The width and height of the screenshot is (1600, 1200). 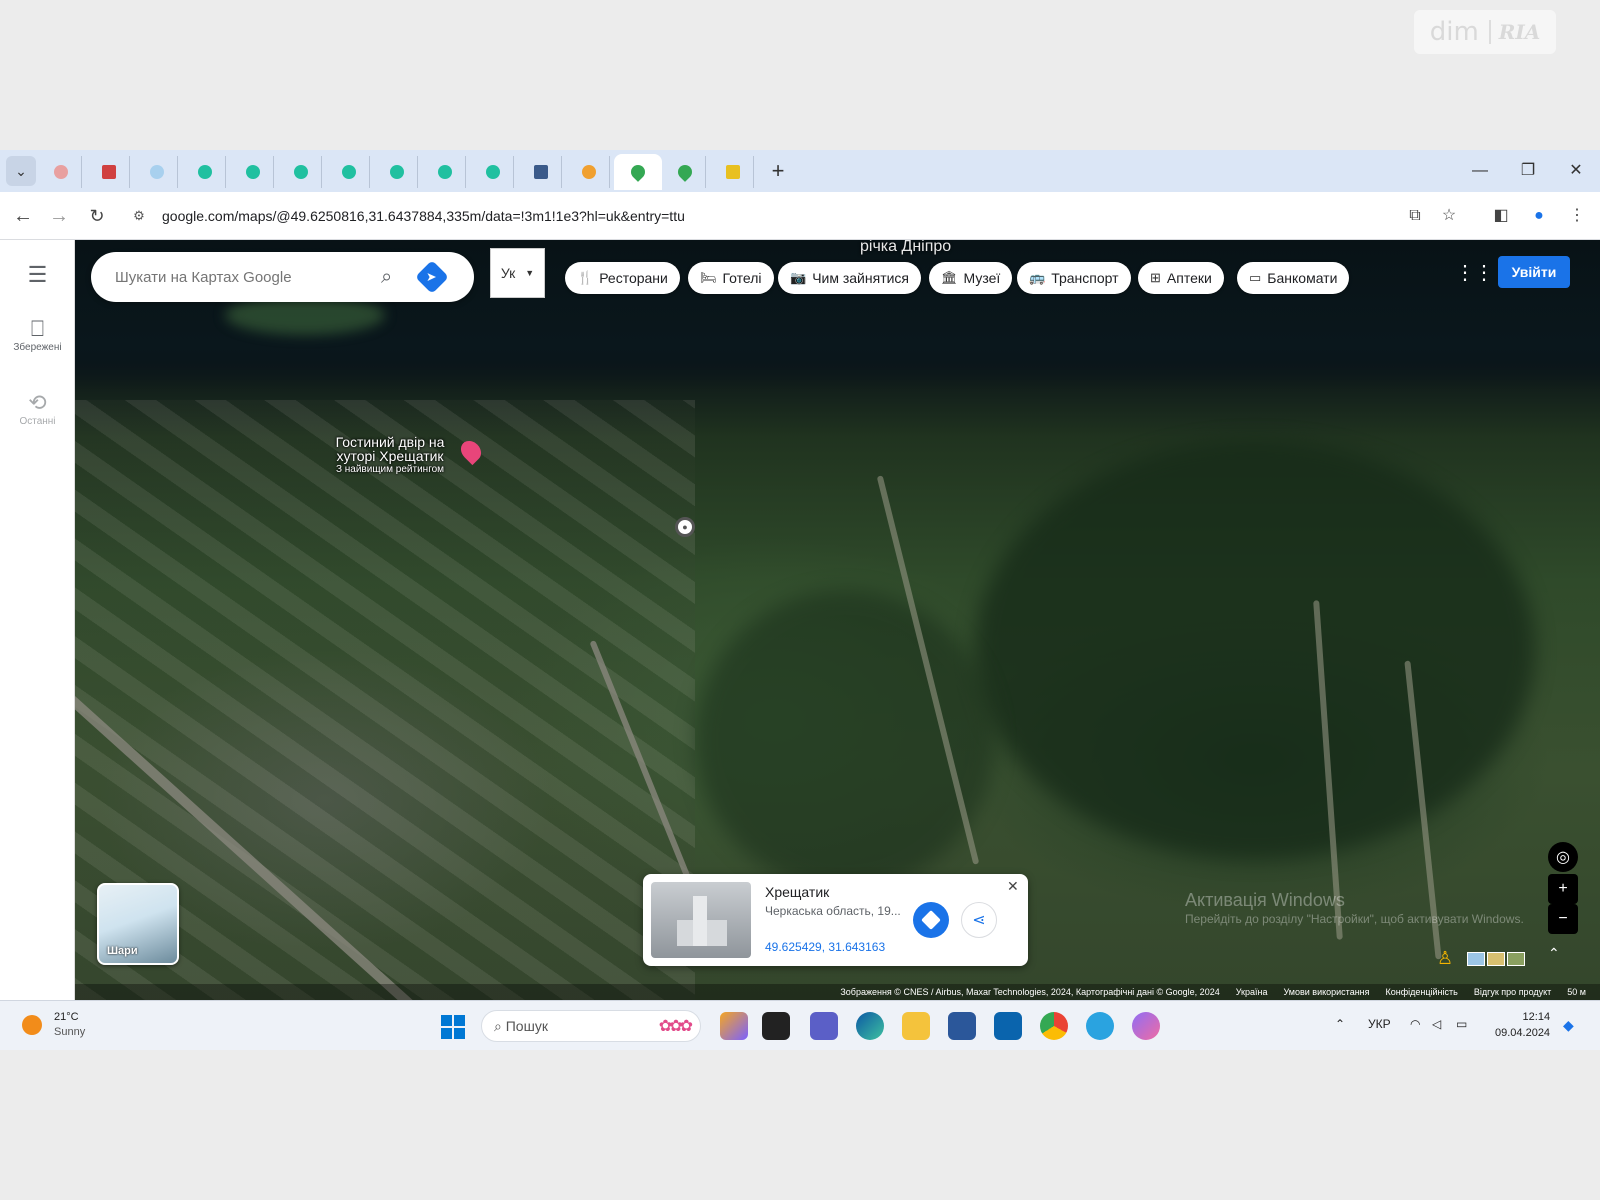 What do you see at coordinates (1436, 1024) in the screenshot?
I see `volume-icon: ◁` at bounding box center [1436, 1024].